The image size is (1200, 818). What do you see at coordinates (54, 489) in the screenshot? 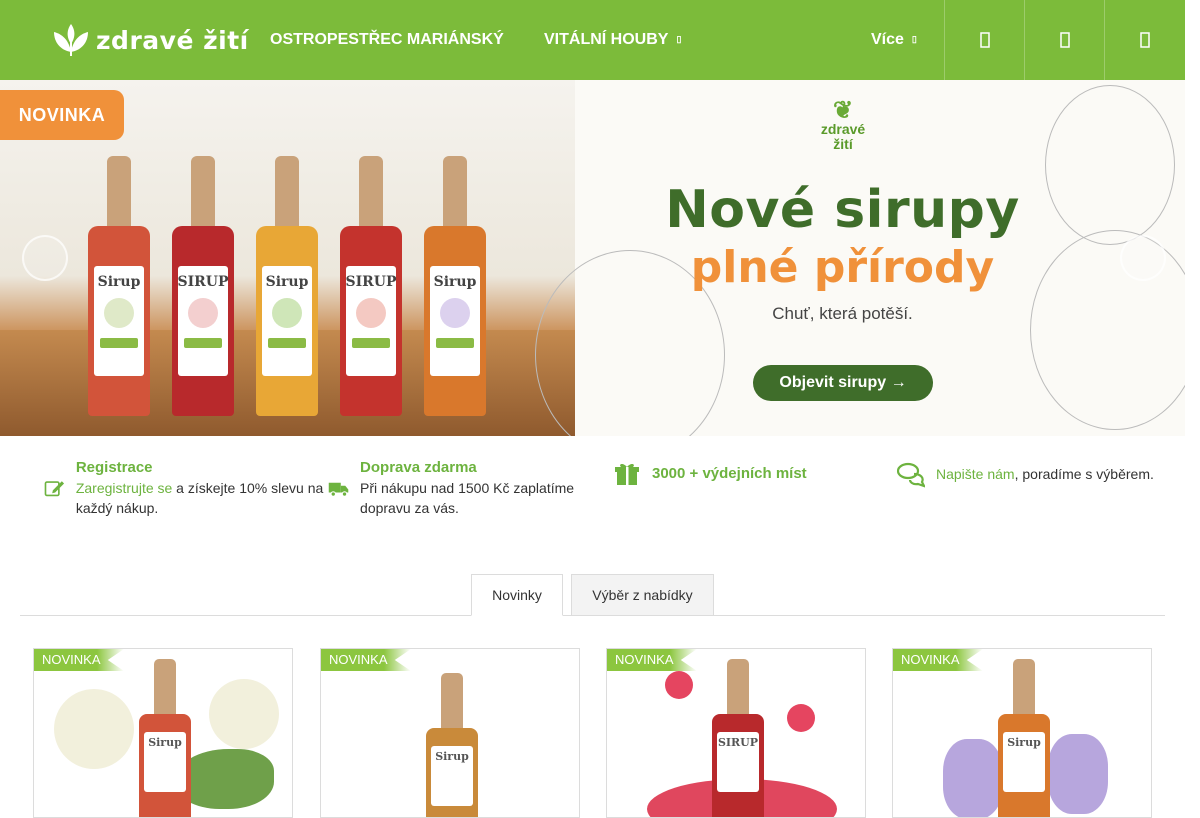
I see `edit-icon` at bounding box center [54, 489].